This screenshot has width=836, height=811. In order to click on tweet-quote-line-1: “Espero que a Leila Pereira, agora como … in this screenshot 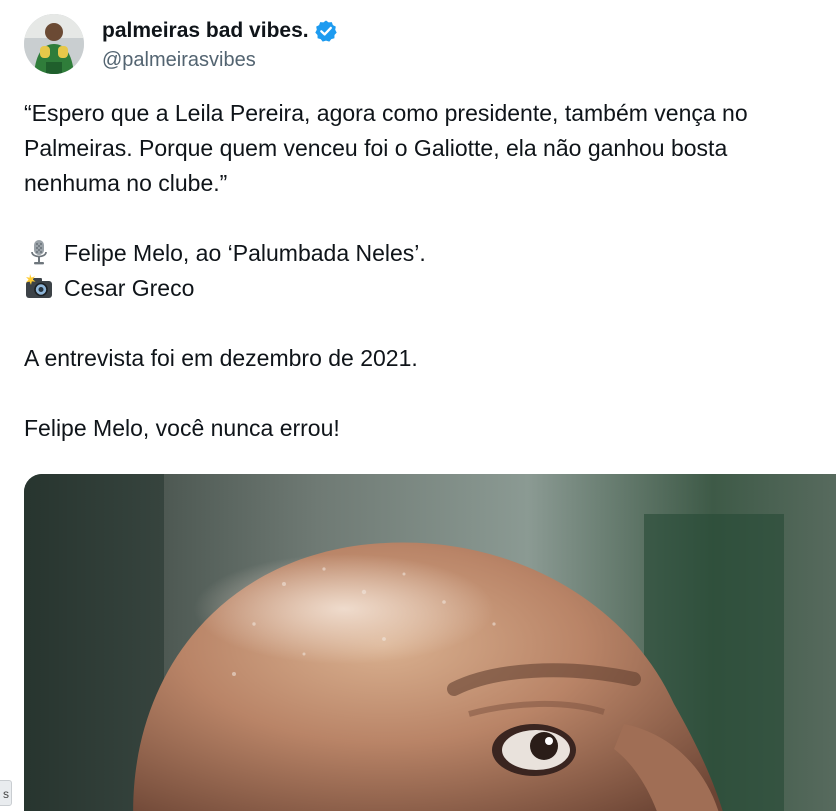, I will do `click(386, 113)`.